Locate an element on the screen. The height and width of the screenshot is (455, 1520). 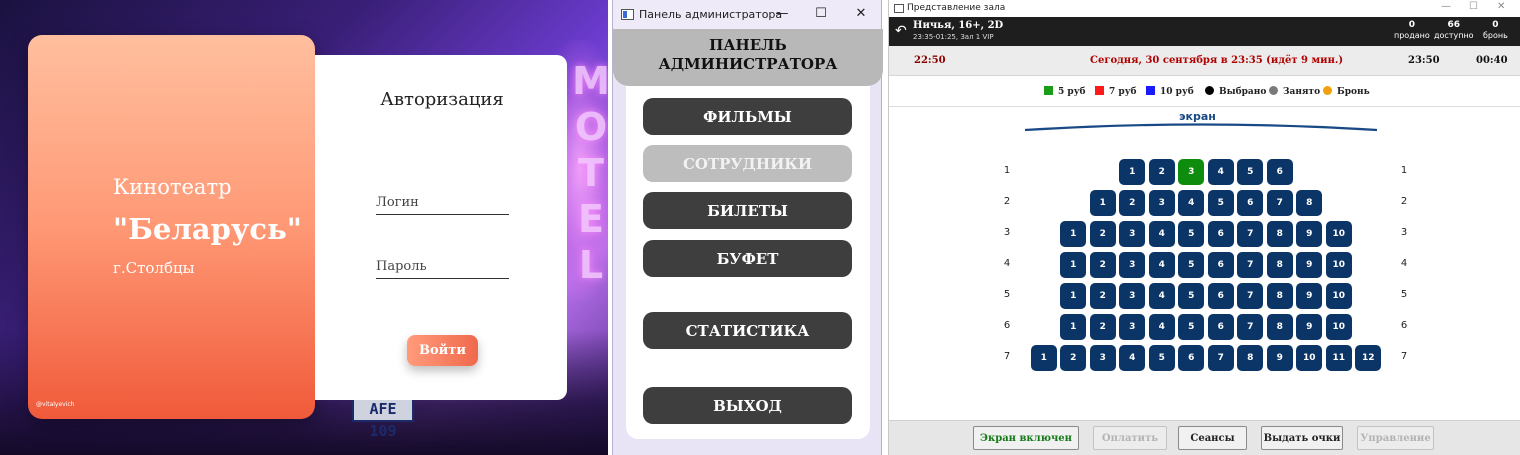
sessions-button: Сеансы is located at coordinates (1212, 438).